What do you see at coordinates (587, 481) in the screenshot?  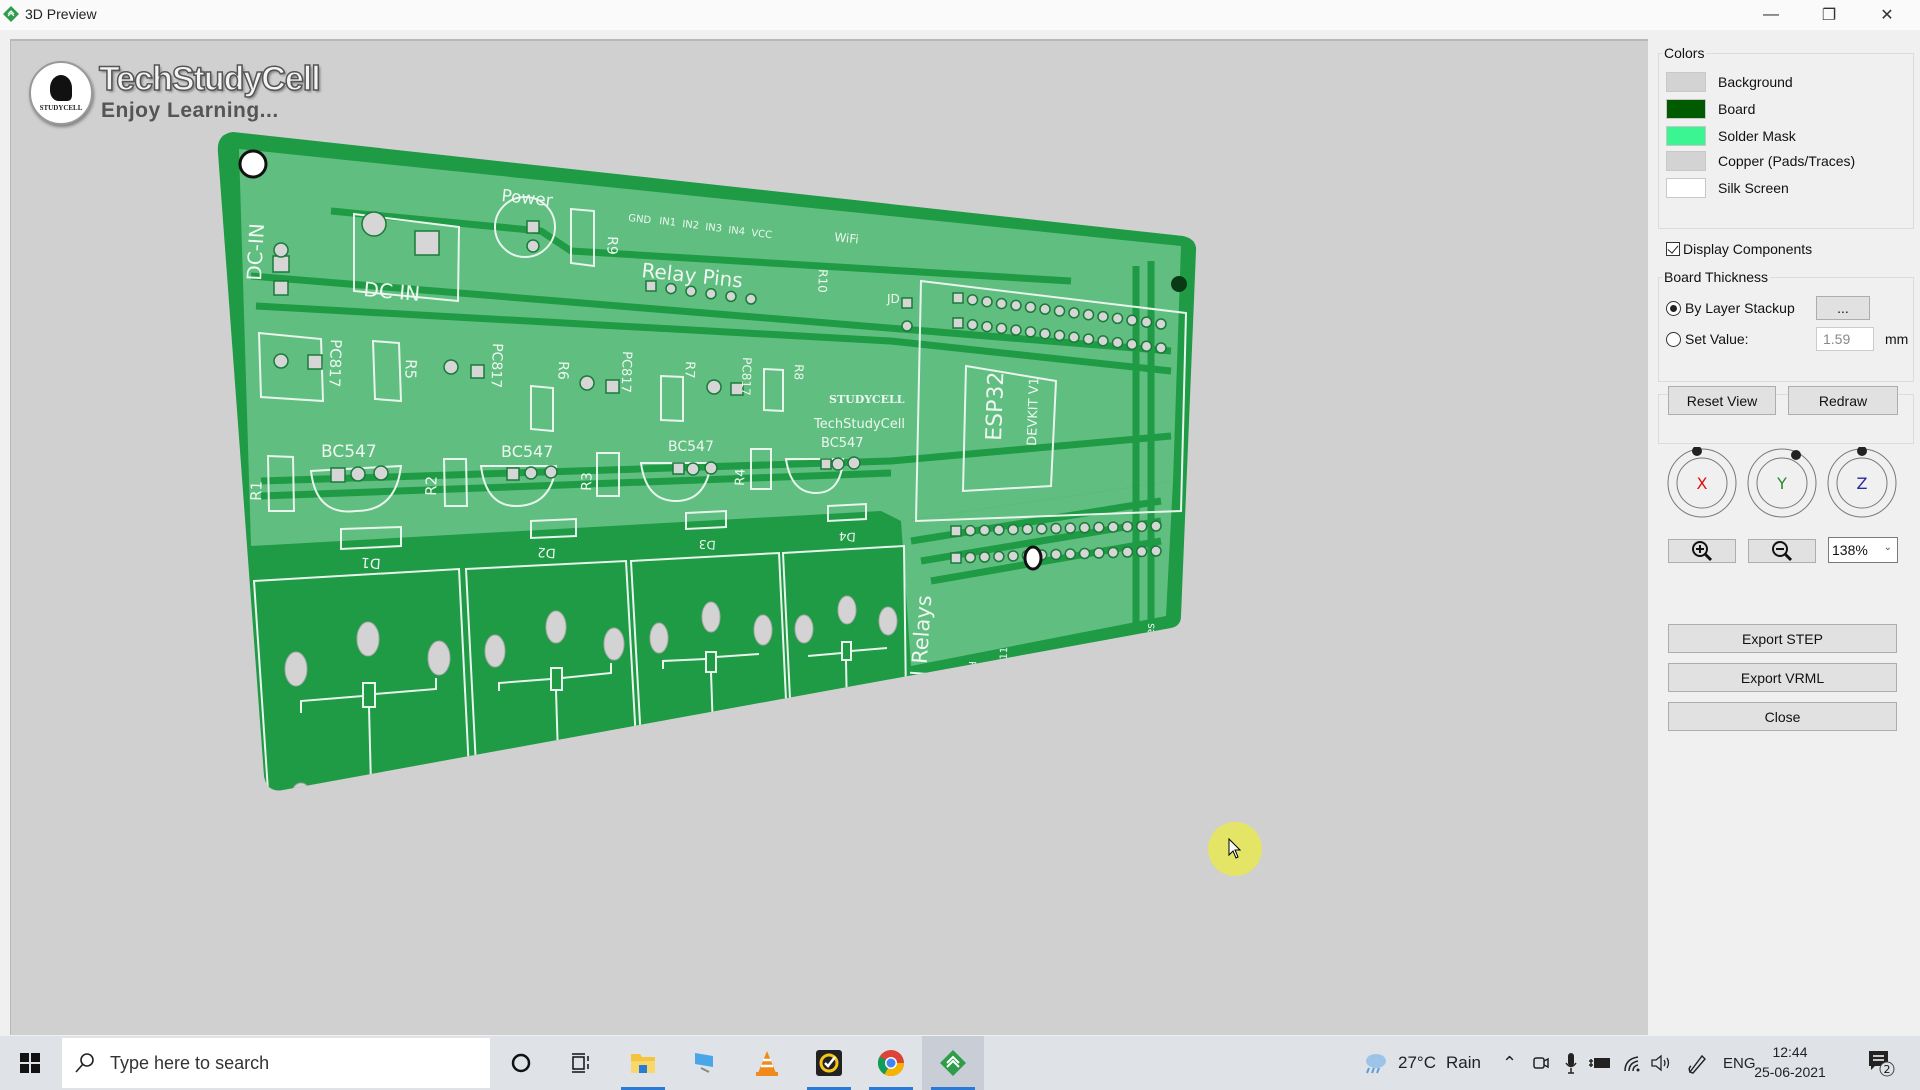 I see `label-r3: R3` at bounding box center [587, 481].